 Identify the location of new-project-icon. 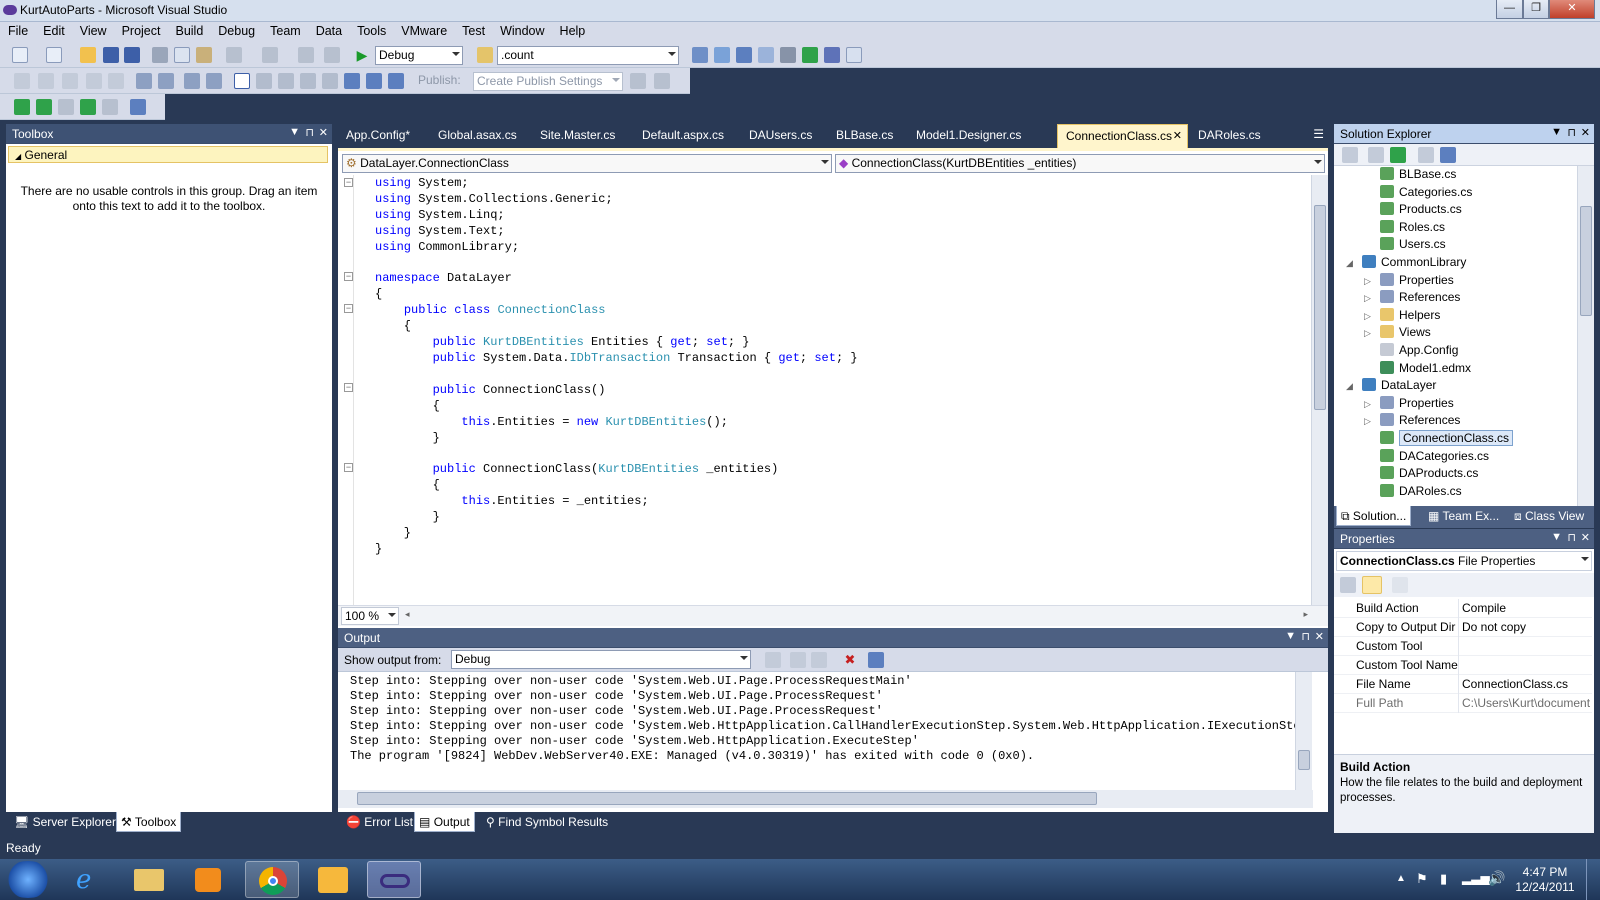
(20, 55).